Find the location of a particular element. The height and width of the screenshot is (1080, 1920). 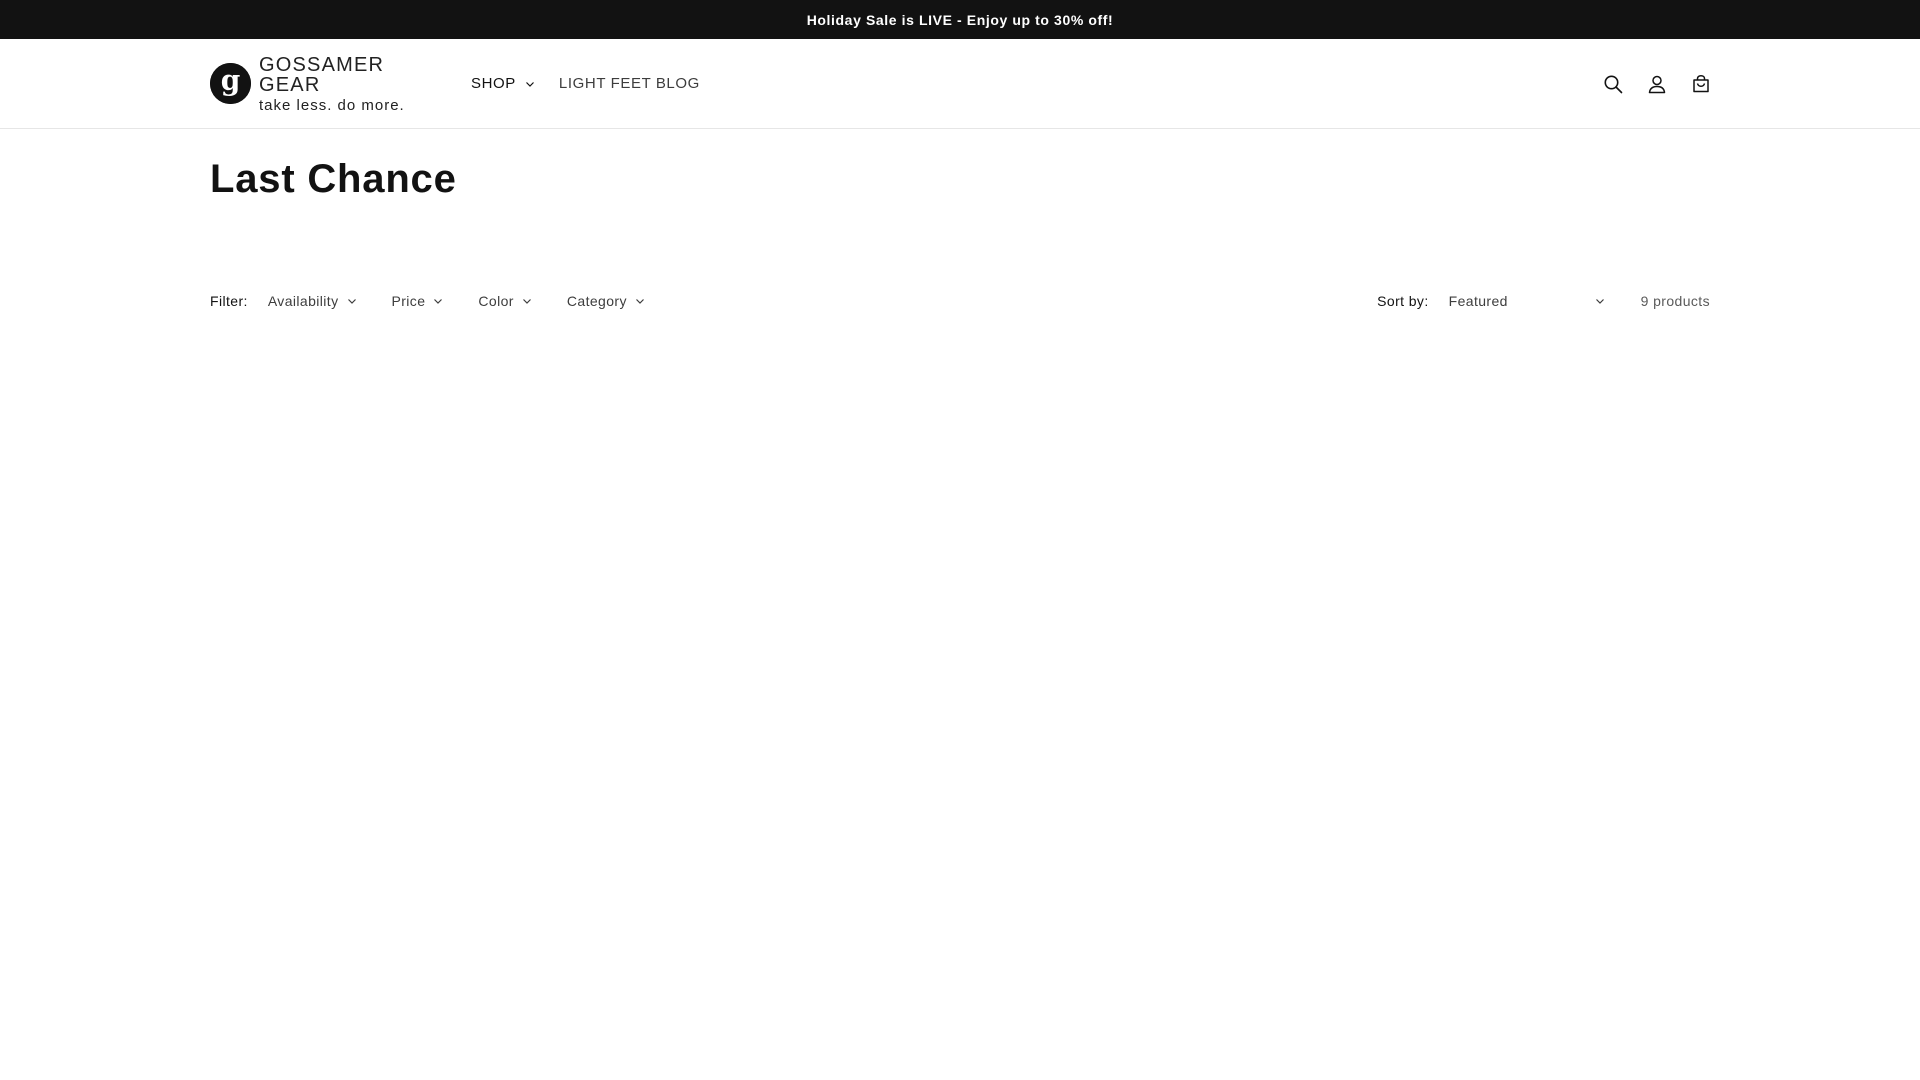

nav-item-blog-label: LIGHT FEET BLOG is located at coordinates (629, 83).